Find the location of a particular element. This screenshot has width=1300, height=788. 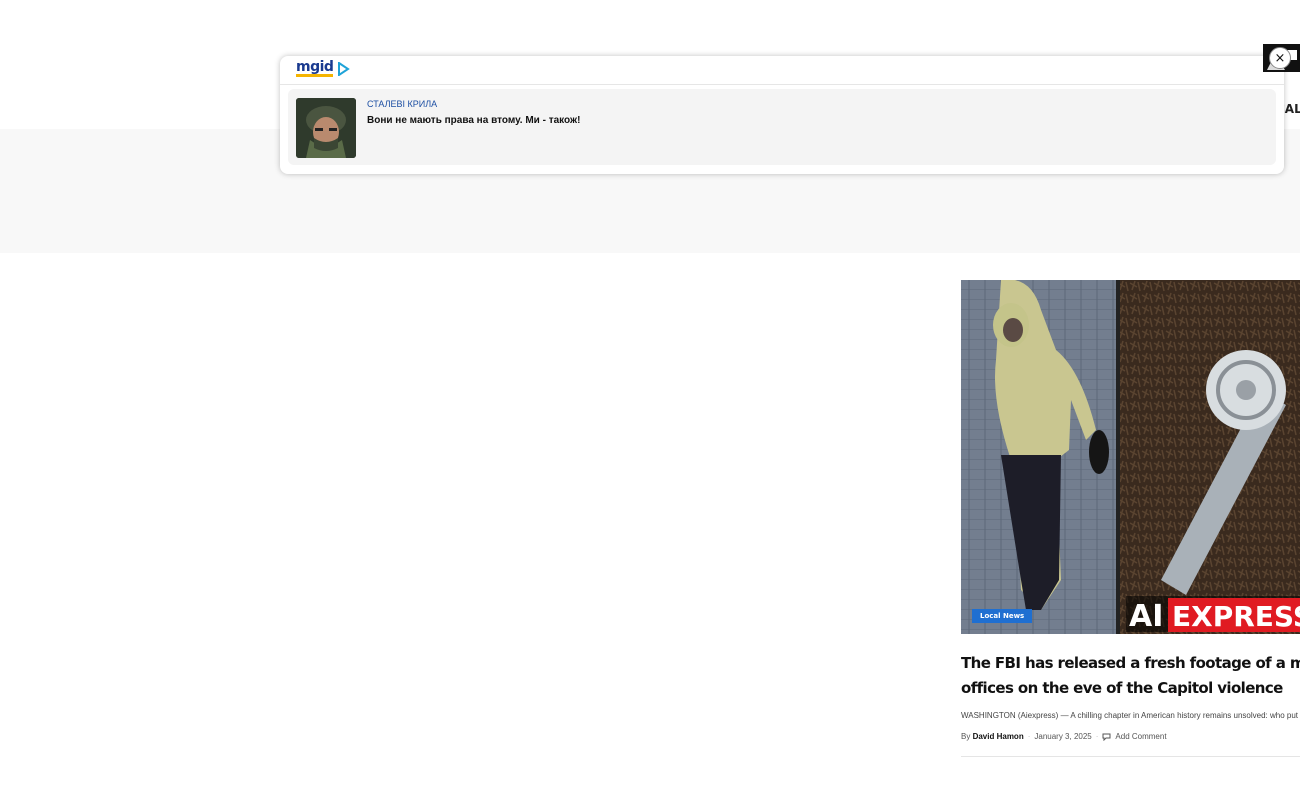

close-icon: × is located at coordinates (1280, 58).